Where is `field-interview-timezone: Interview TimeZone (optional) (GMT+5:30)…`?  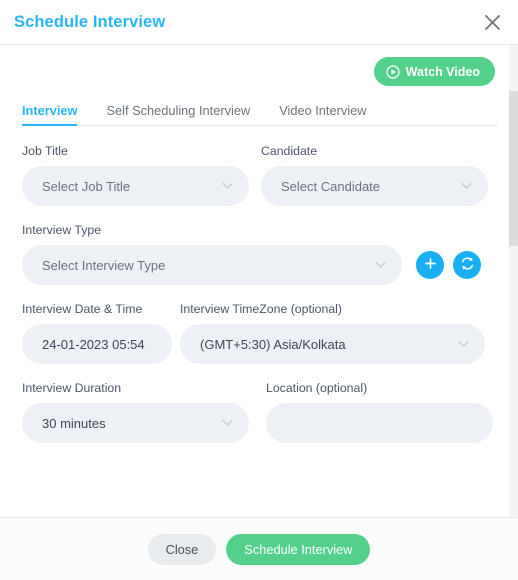
field-interview-timezone: Interview TimeZone (optional) (GMT+5:30)… is located at coordinates (332, 333).